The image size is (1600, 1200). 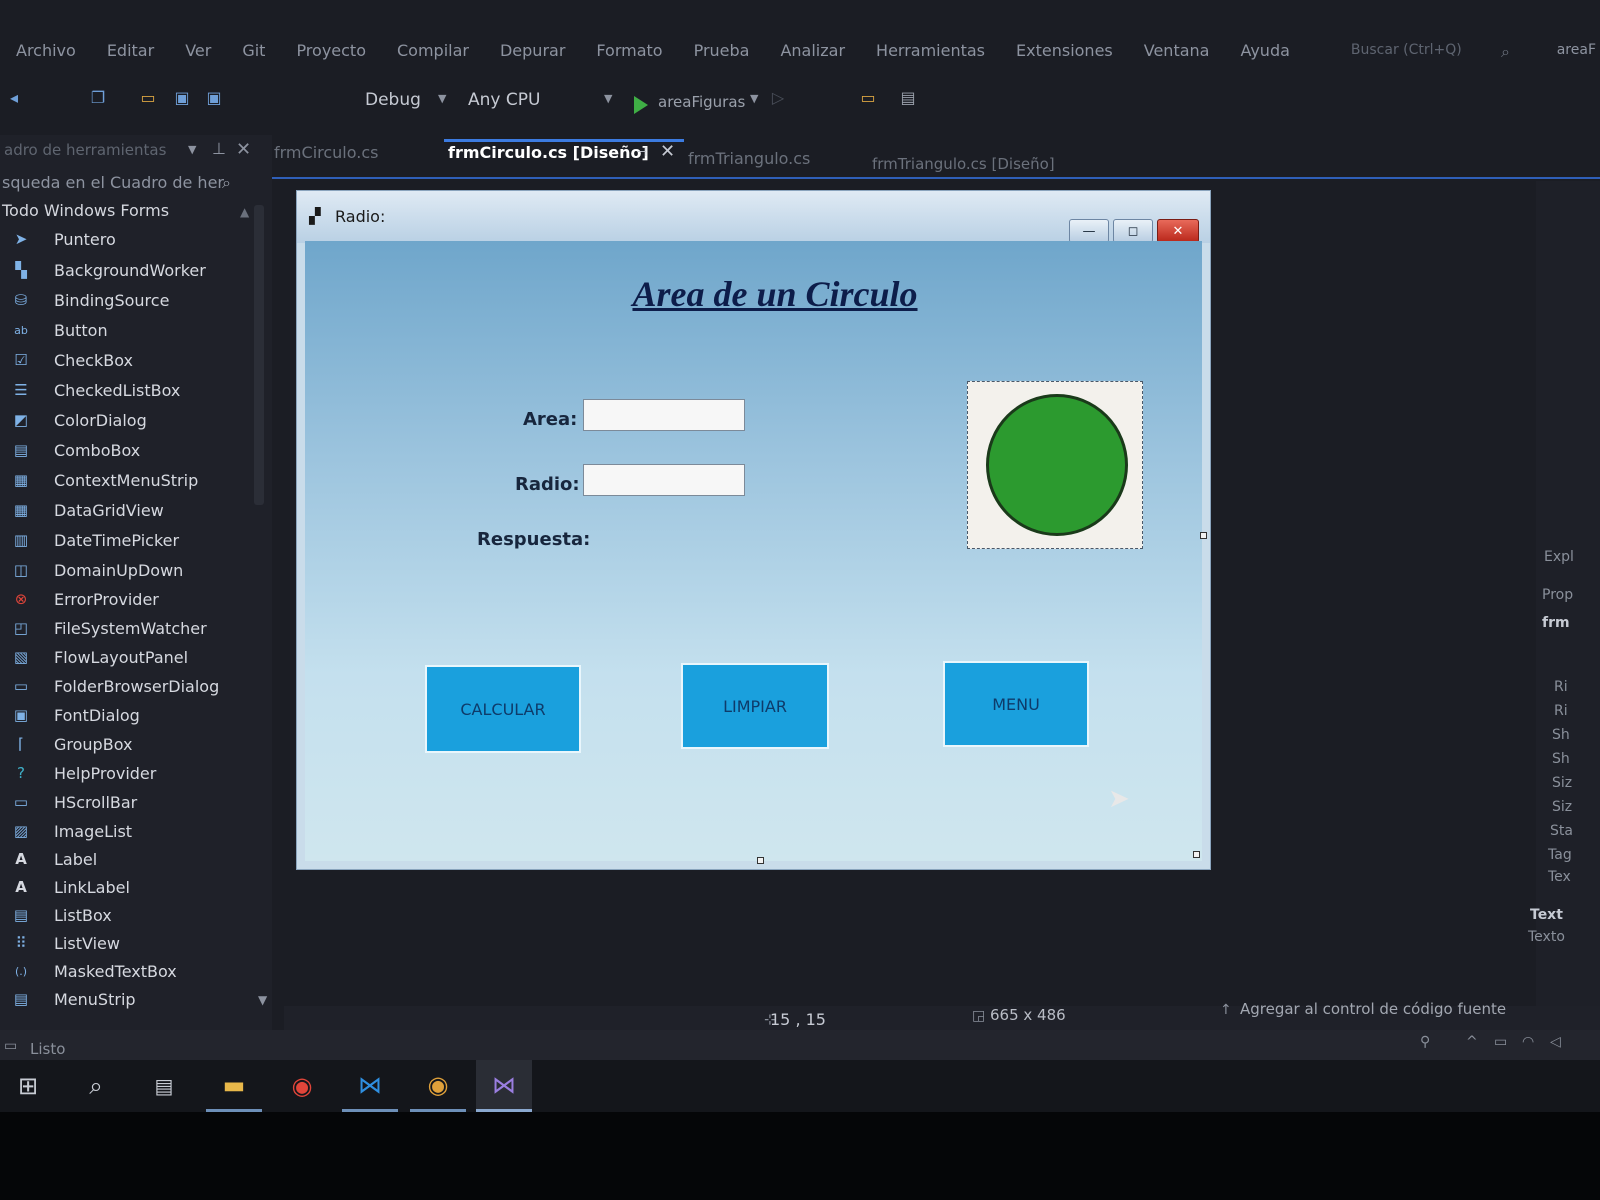 I want to click on file-explorer-icon: ▬, so click(x=234, y=1086).